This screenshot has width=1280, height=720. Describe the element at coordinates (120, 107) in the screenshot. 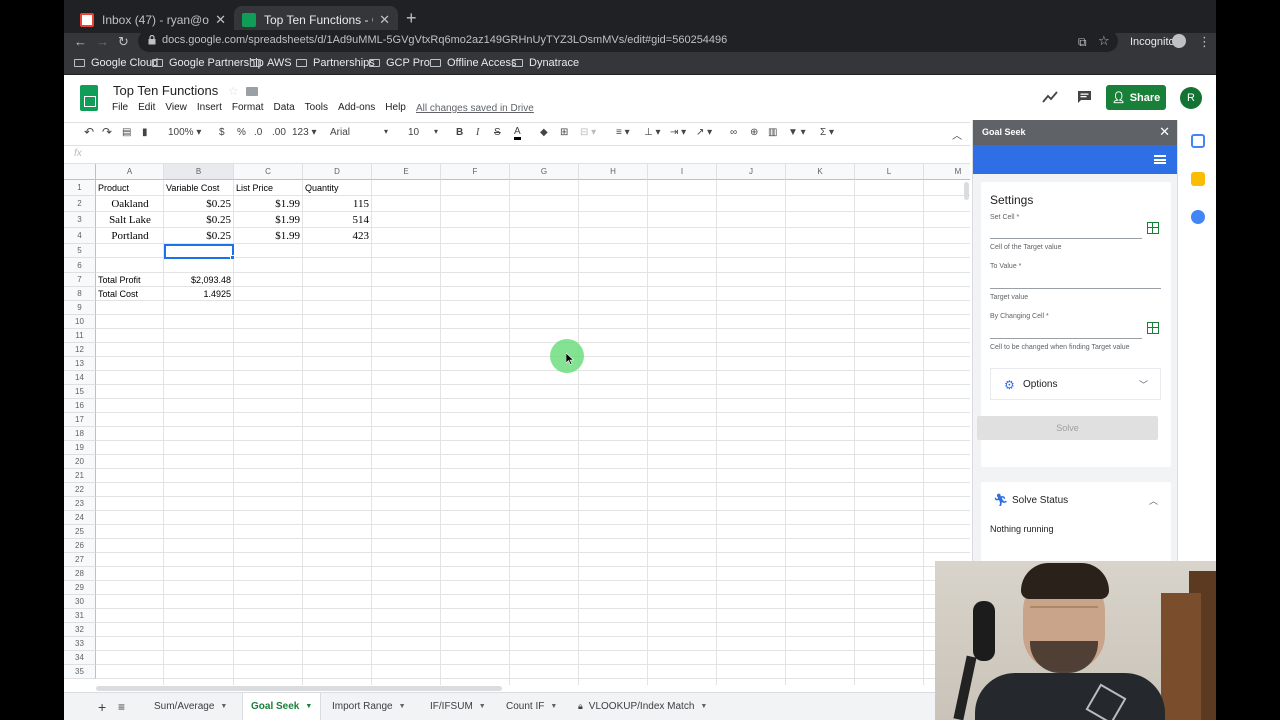

I see `menu-file: File` at that location.